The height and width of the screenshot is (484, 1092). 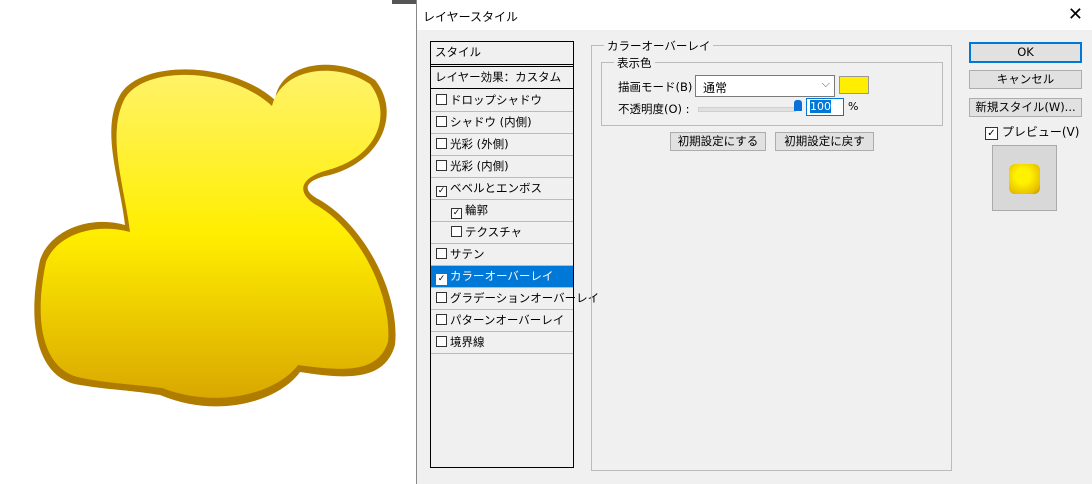 I want to click on style-item: ✓ ベベルとエンボス, so click(x=502, y=189).